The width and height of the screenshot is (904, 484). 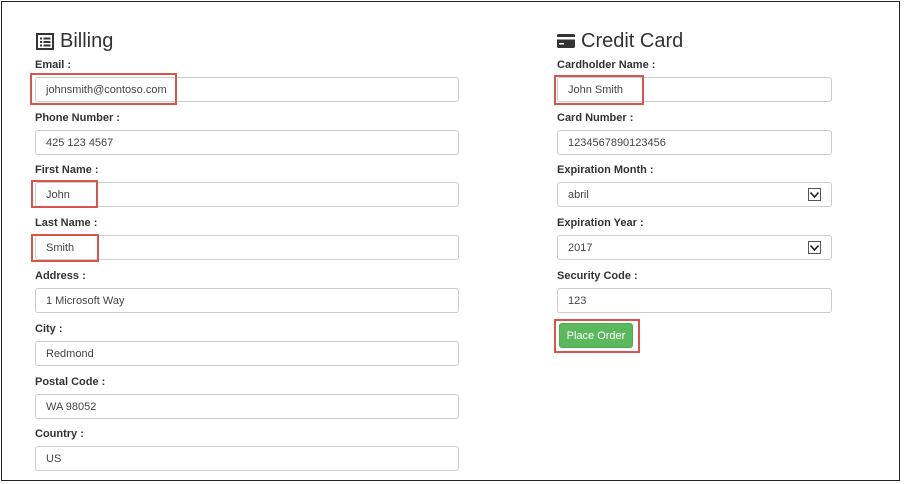 I want to click on city-label: City :, so click(x=49, y=329).